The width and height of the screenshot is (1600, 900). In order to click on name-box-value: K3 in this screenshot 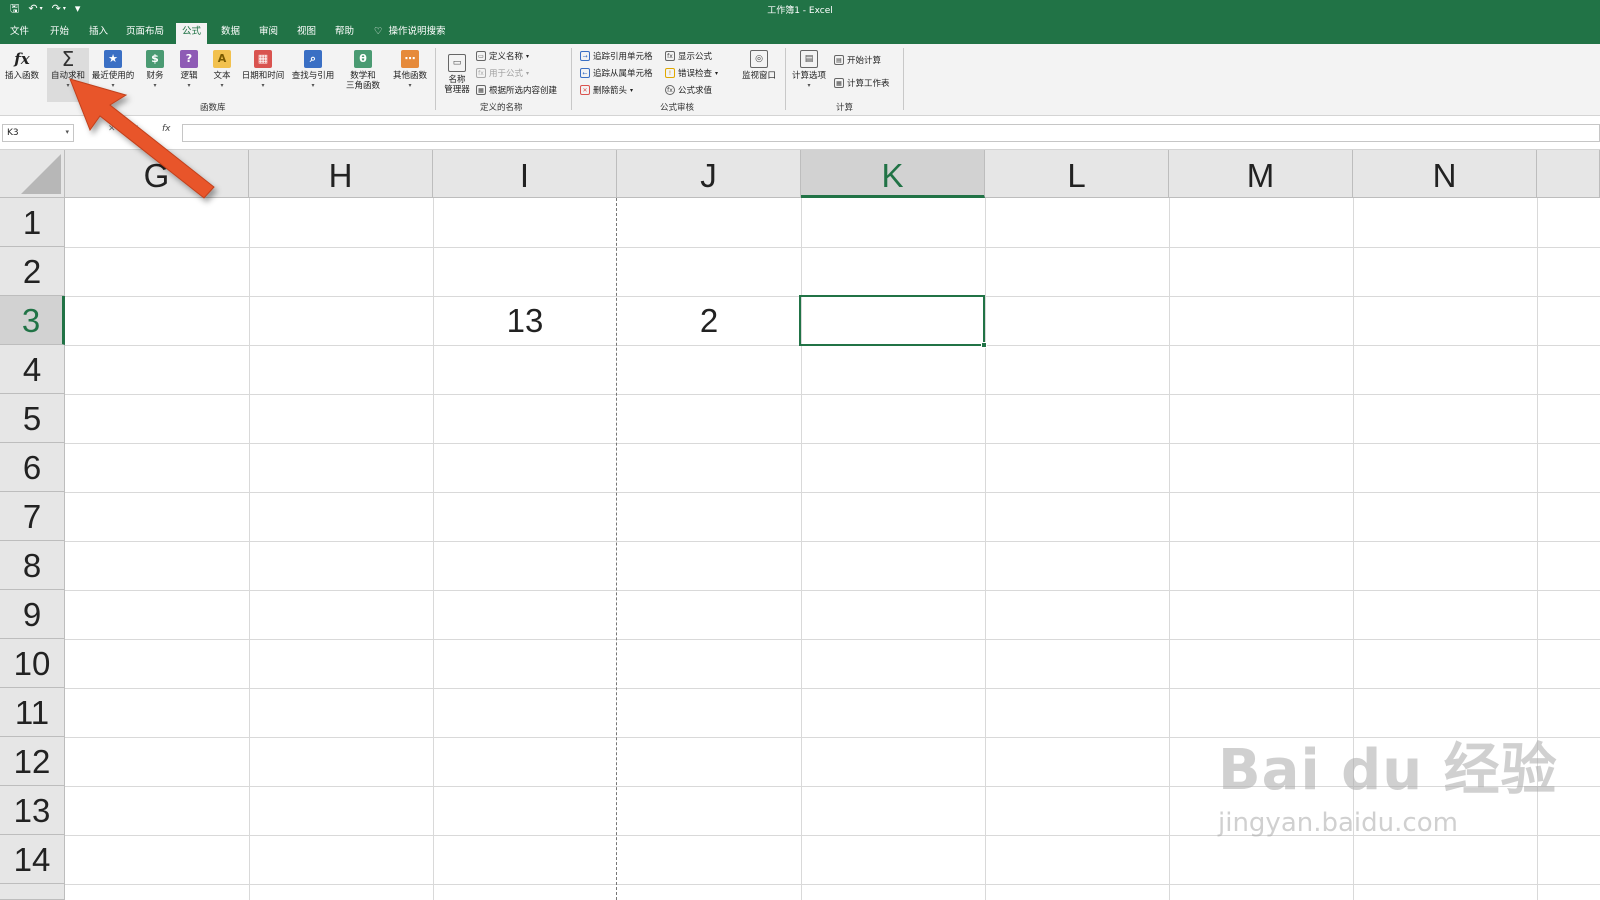, I will do `click(13, 133)`.